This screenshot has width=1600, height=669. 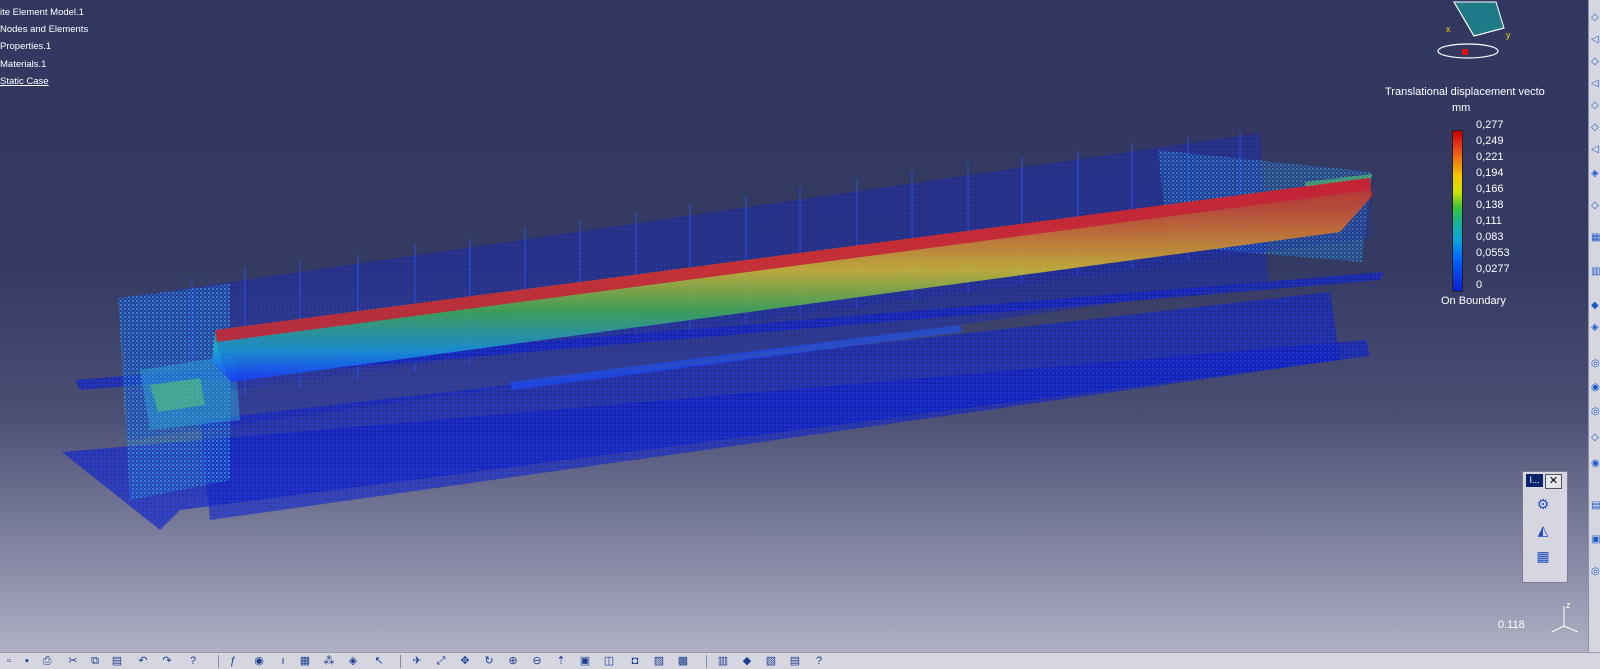 I want to click on tree-item-materials: Materials.1, so click(x=44, y=64).